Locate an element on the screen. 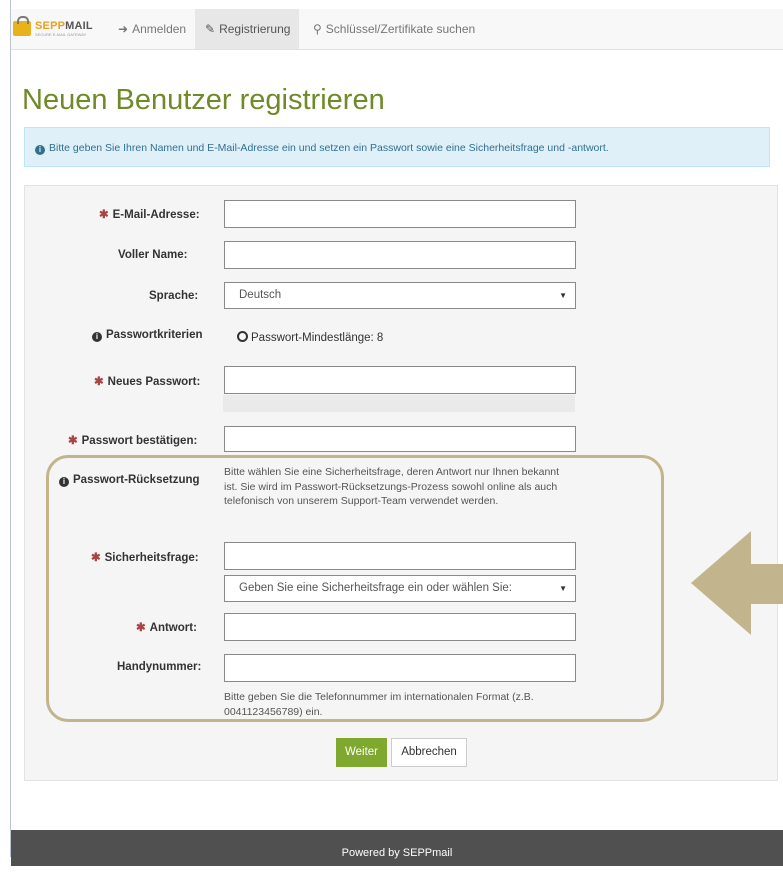 This screenshot has height=876, width=783. security-question-field is located at coordinates (400, 556).